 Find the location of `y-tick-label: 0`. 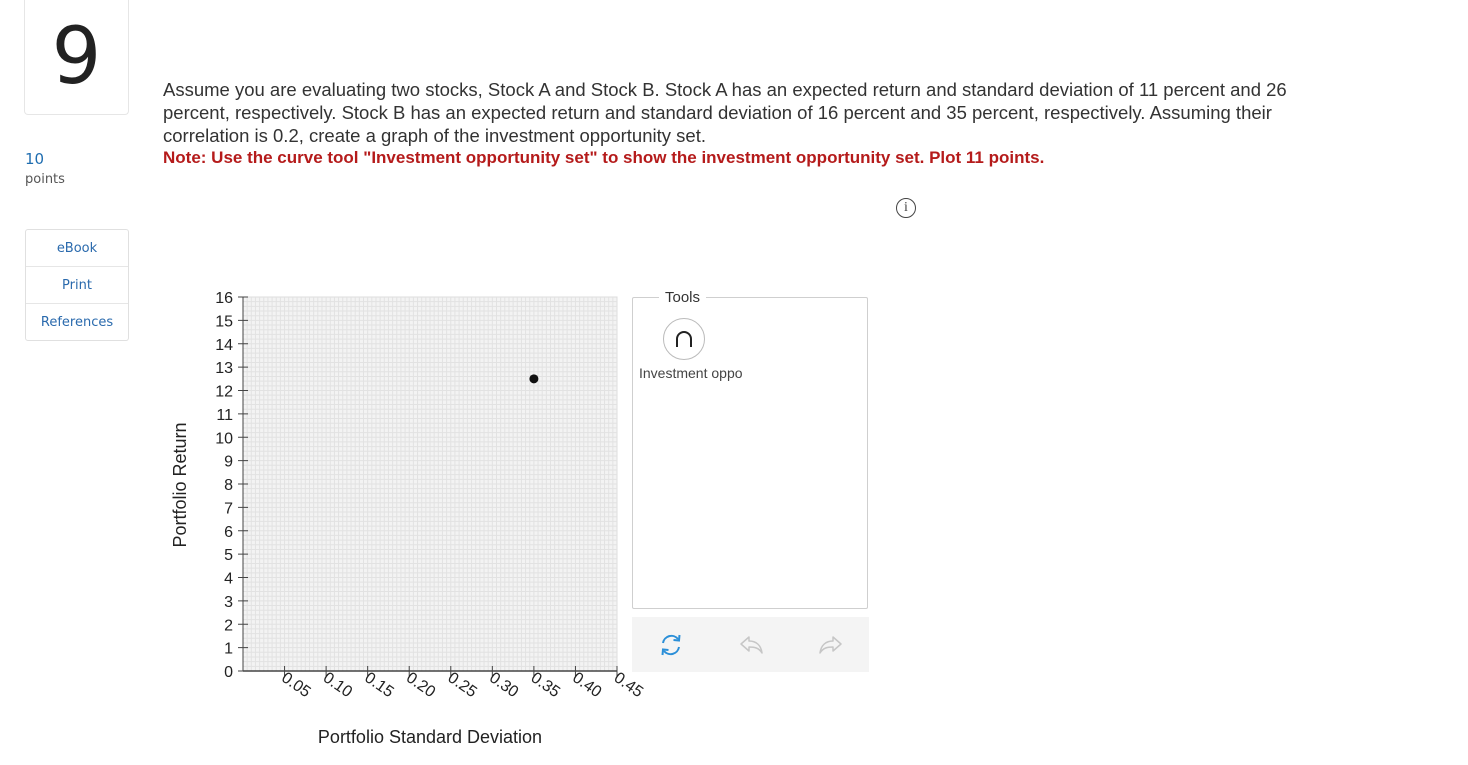

y-tick-label: 0 is located at coordinates (228, 672).